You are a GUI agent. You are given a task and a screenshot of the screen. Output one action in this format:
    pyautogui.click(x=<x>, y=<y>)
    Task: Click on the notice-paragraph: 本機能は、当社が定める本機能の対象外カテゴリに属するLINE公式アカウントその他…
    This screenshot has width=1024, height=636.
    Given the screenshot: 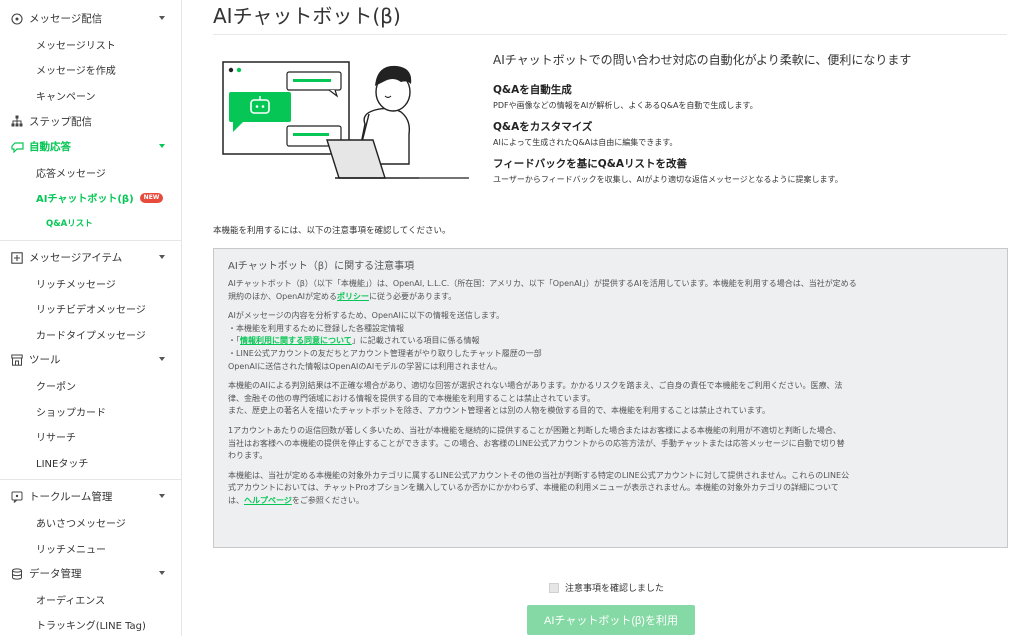 What is the action you would take?
    pyautogui.click(x=610, y=489)
    